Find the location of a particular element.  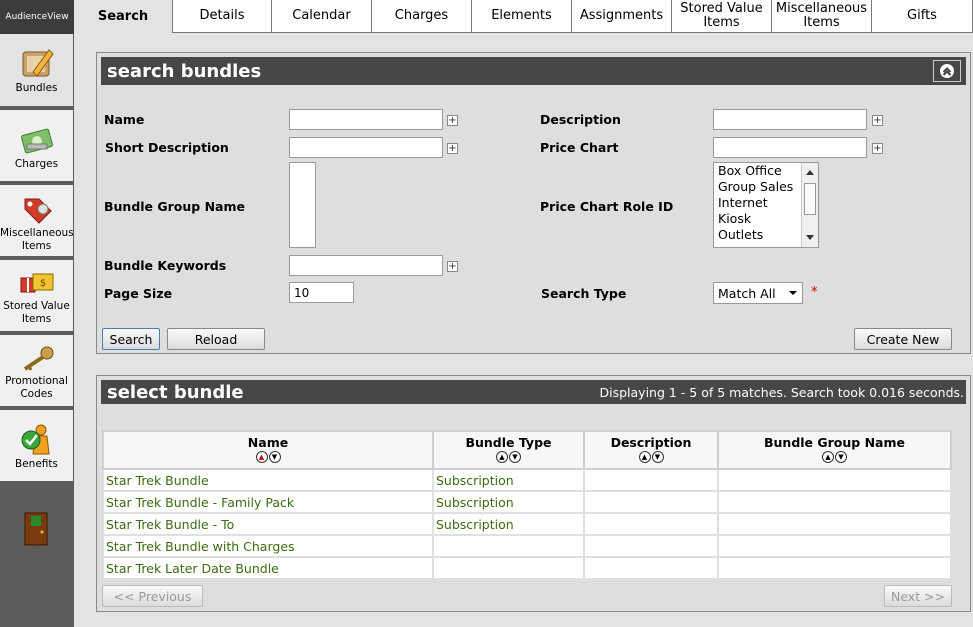

column-label: Bundle Type is located at coordinates (508, 442).